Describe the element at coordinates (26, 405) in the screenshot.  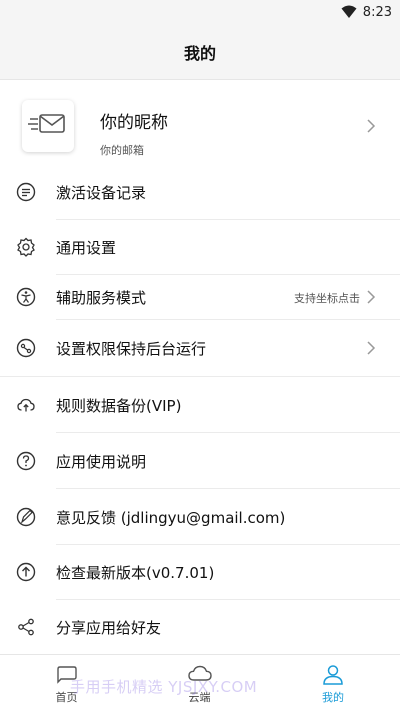
I see `cloud-upload-icon` at that location.